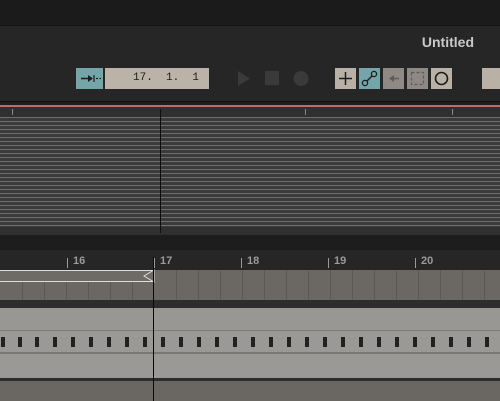  I want to click on panel-gap, so click(250, 242).